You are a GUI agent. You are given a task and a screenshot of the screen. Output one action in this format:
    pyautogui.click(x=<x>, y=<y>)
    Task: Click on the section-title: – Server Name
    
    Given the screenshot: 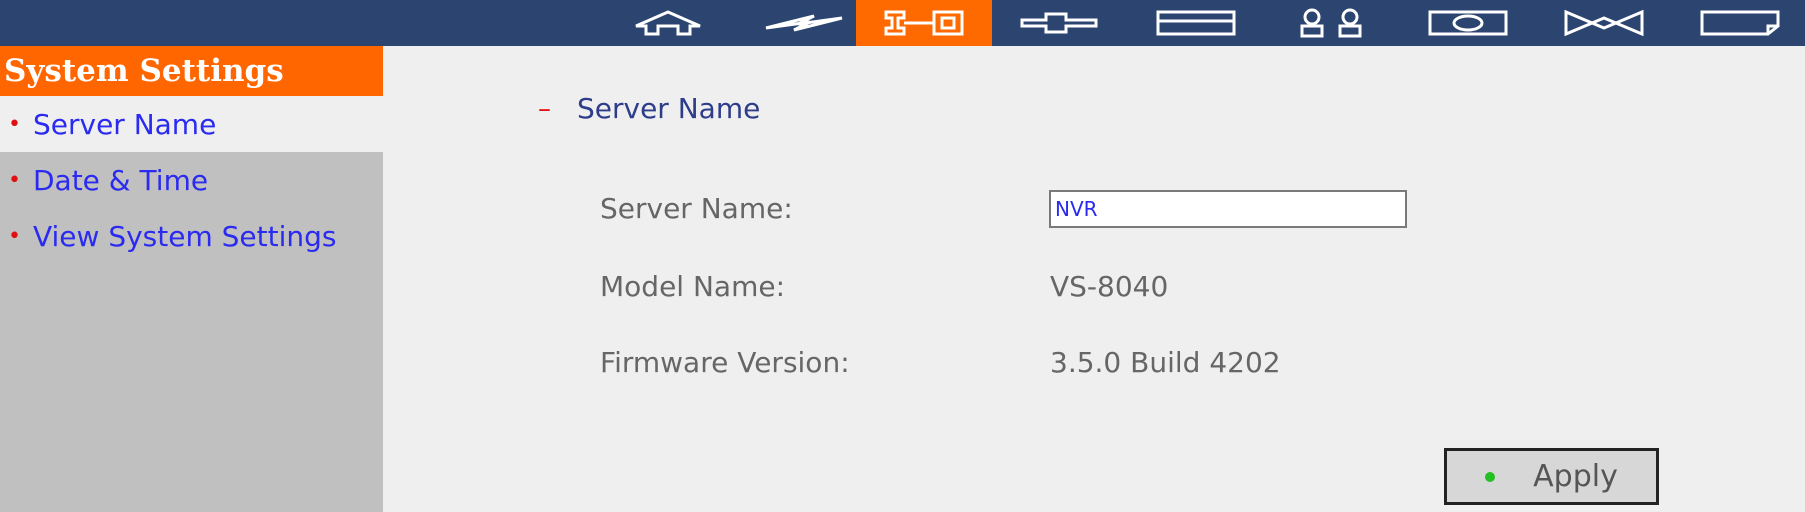 What is the action you would take?
    pyautogui.click(x=649, y=108)
    